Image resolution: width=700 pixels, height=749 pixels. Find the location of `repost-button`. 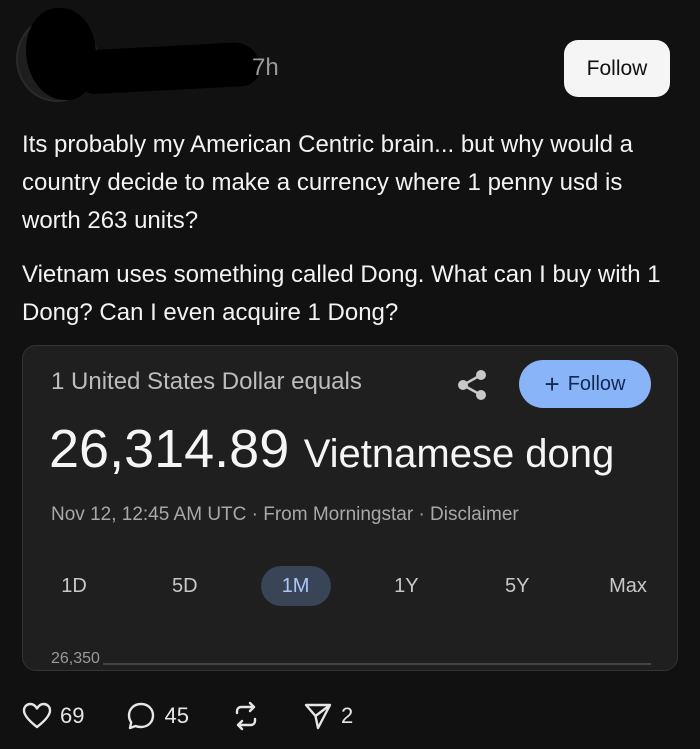

repost-button is located at coordinates (246, 716).